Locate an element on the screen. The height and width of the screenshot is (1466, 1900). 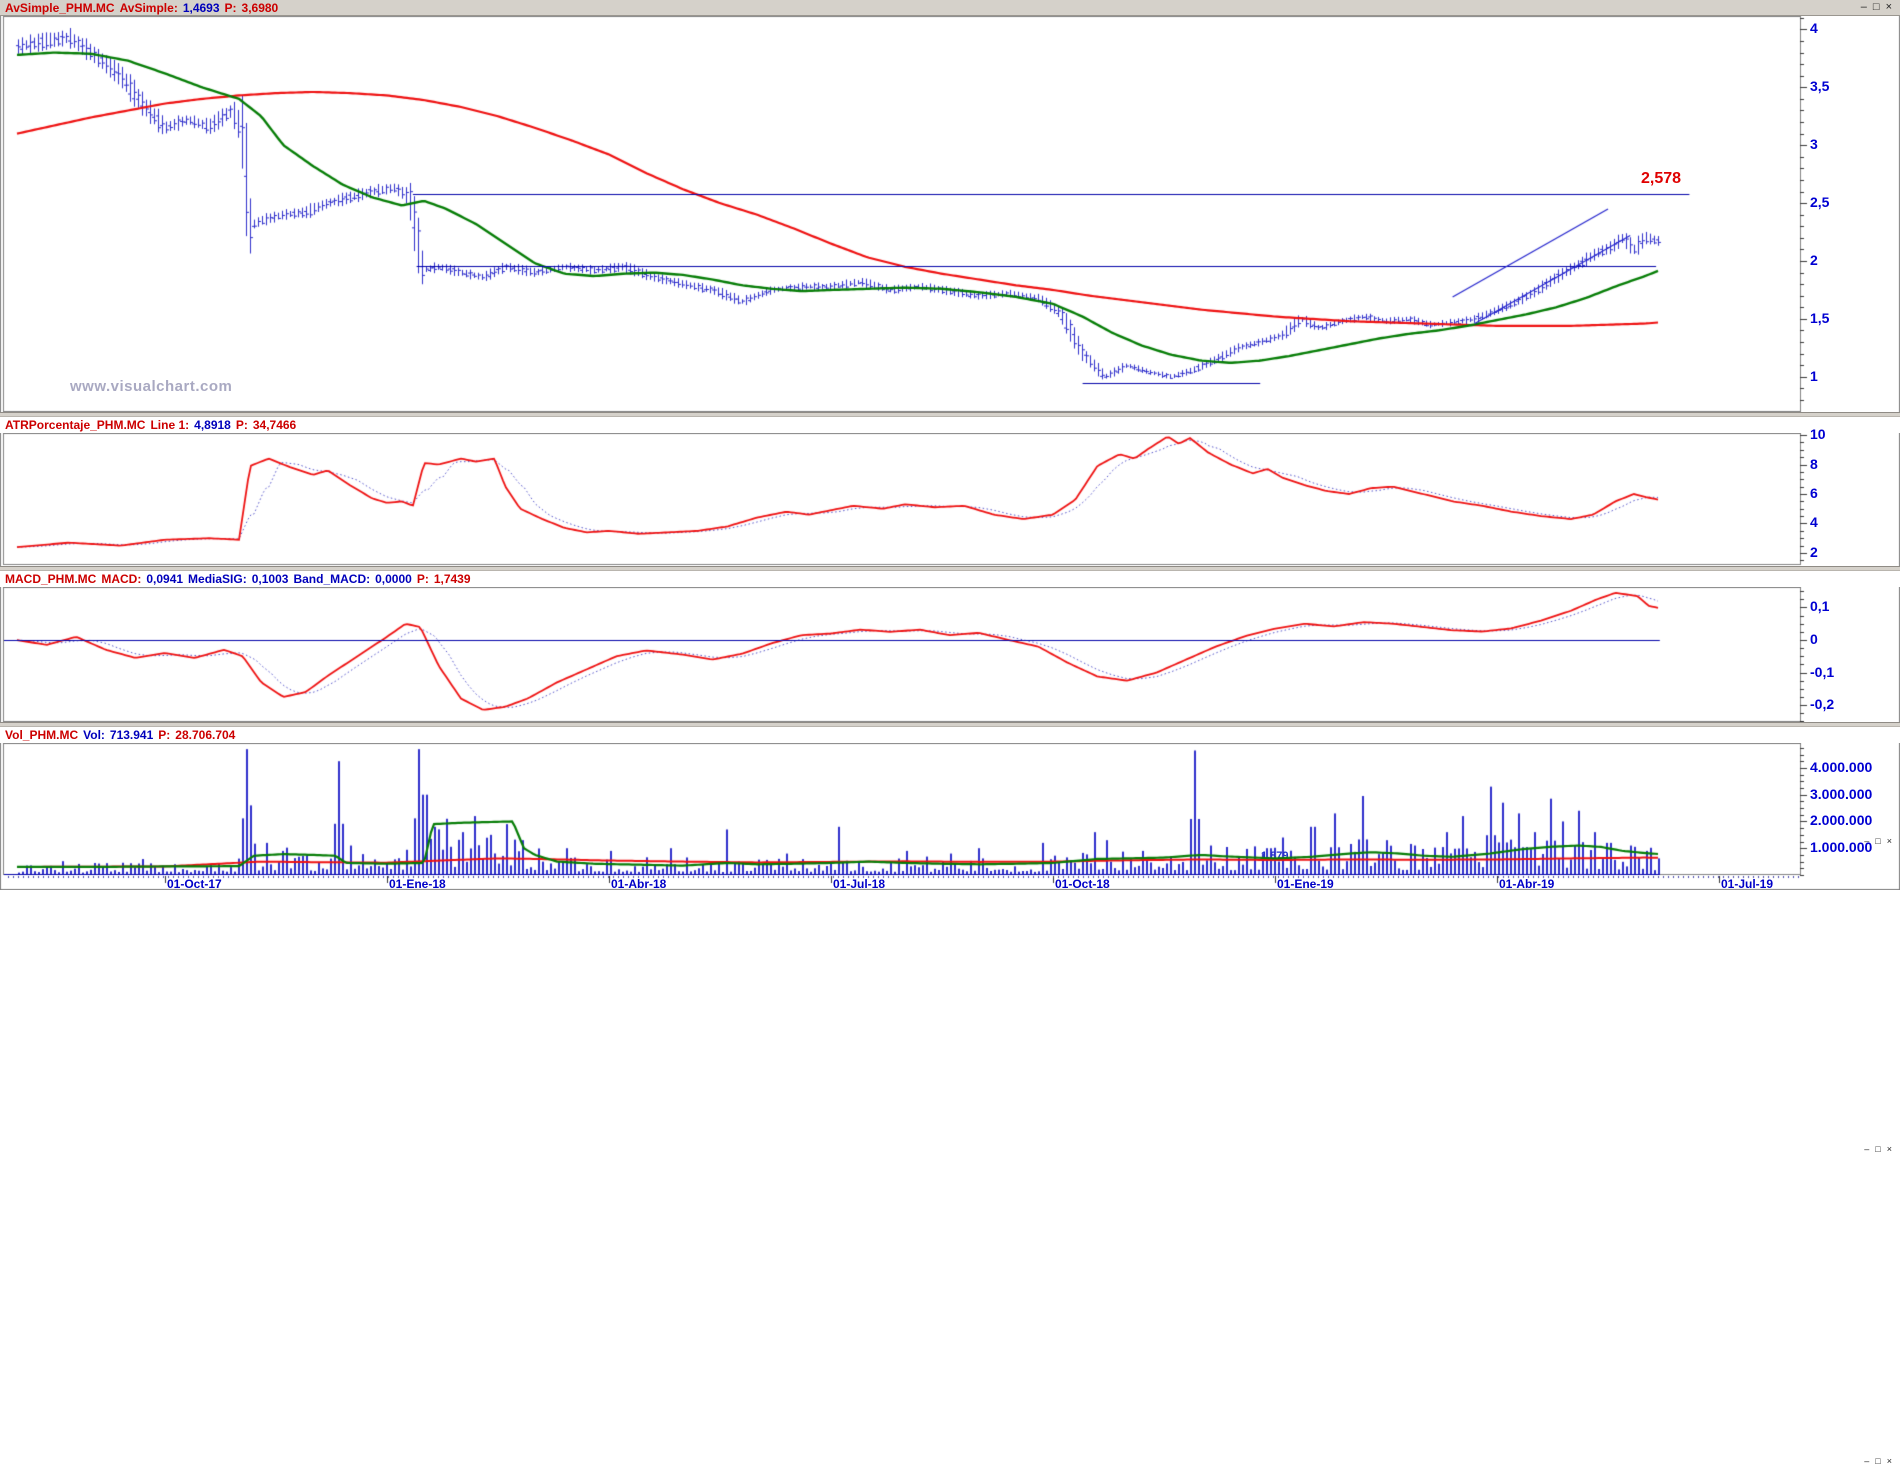
field-label: Band_MACD: is located at coordinates (332, 579).